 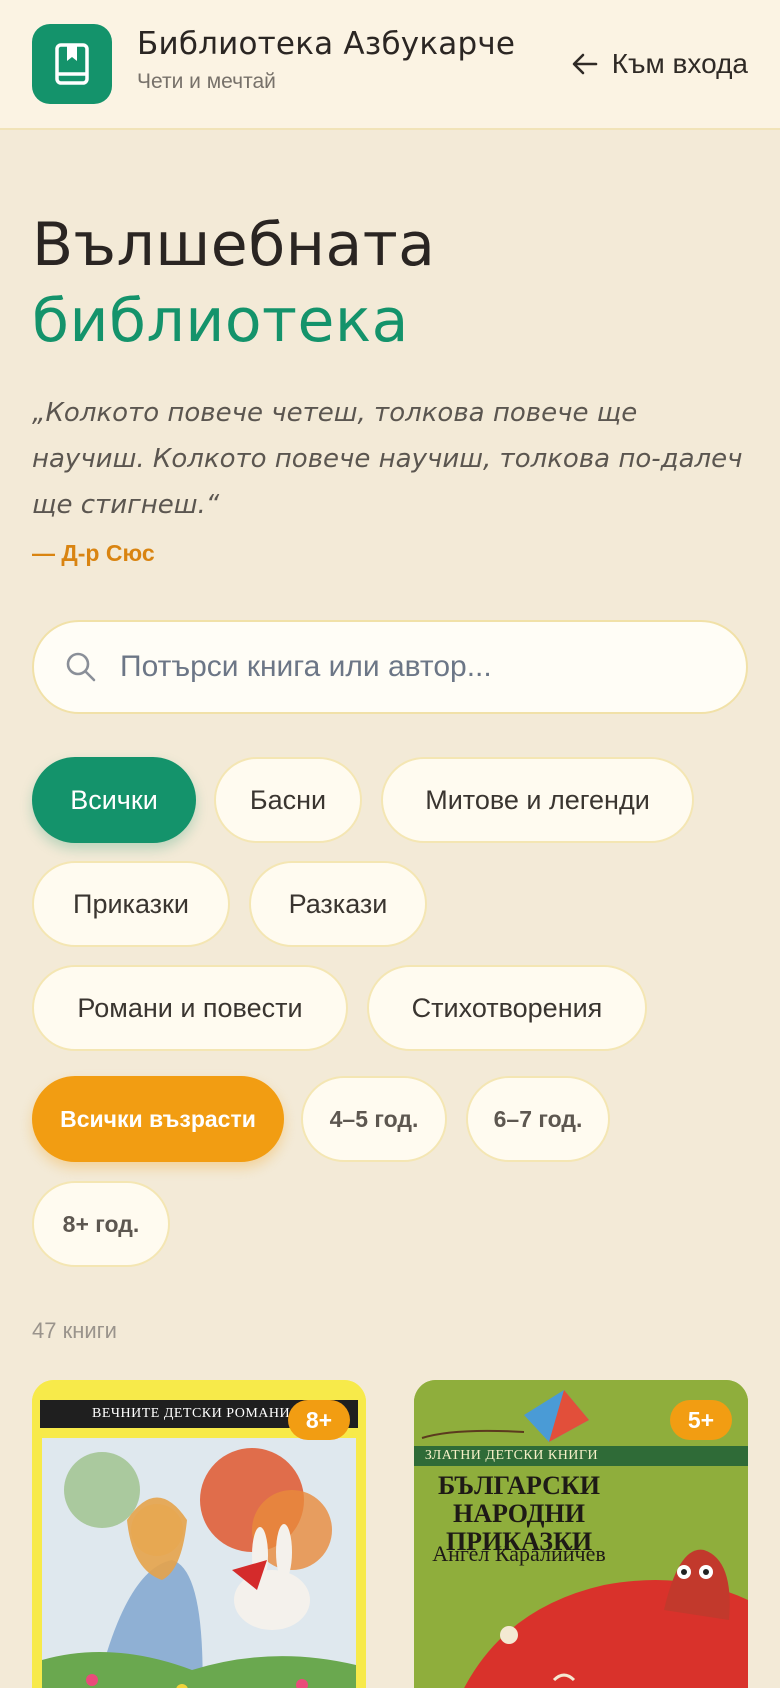 What do you see at coordinates (288, 800) in the screenshot?
I see `genre-chip-fables: Басни` at bounding box center [288, 800].